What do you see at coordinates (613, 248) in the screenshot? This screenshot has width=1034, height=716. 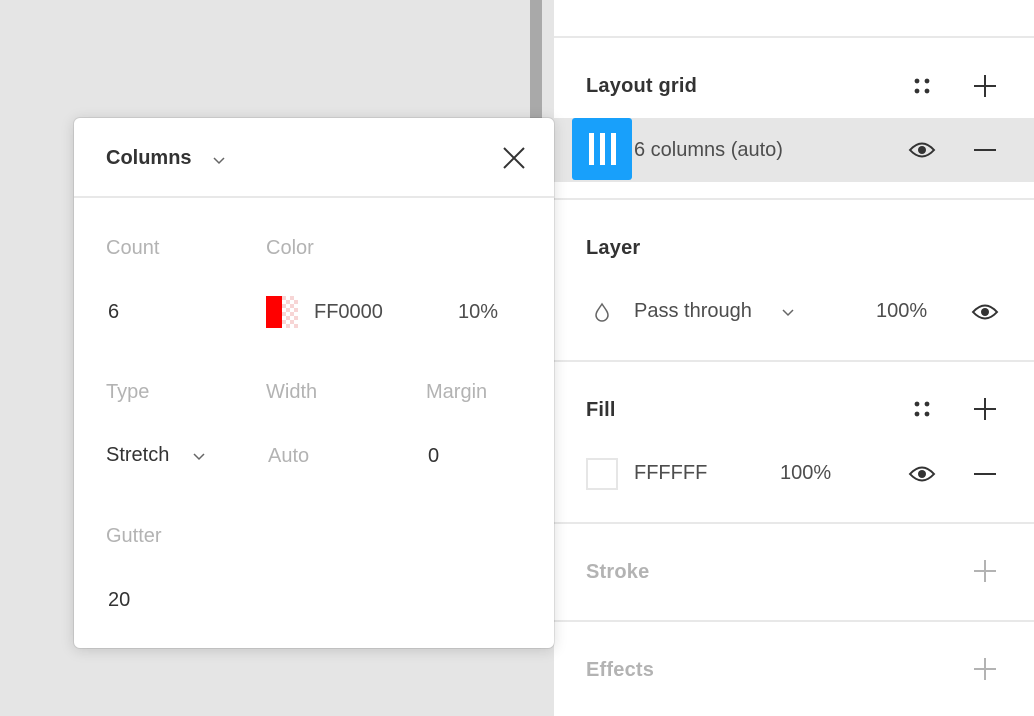 I see `layer-title: Layer` at bounding box center [613, 248].